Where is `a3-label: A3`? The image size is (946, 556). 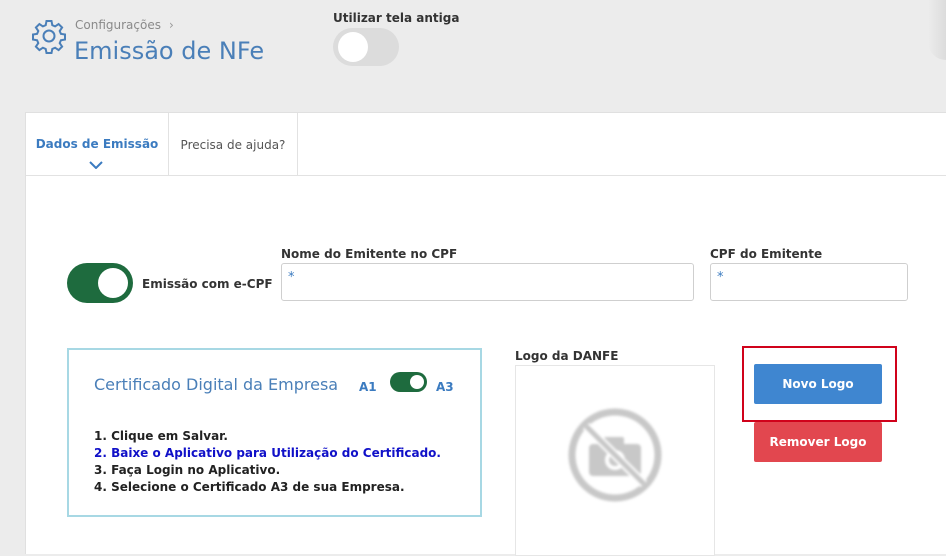
a3-label: A3 is located at coordinates (445, 387).